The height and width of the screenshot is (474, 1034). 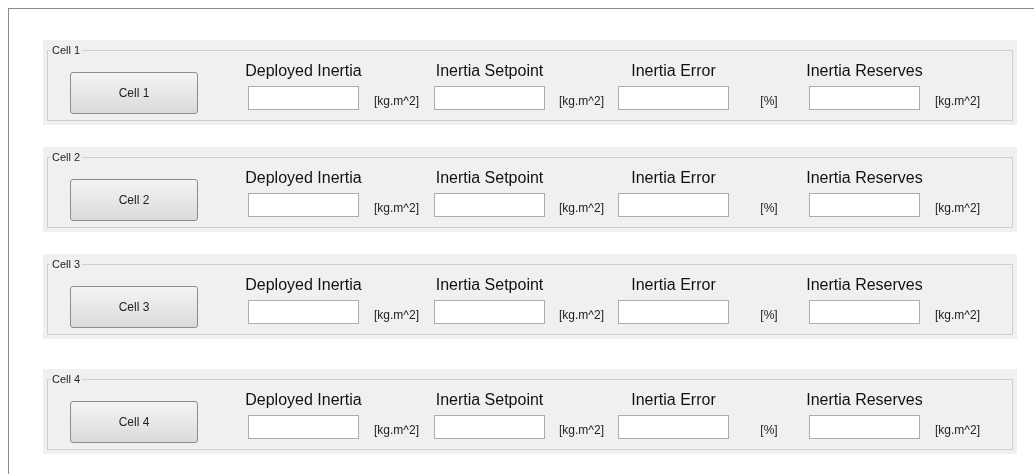 I want to click on cell-button: Cell 4, so click(x=134, y=422).